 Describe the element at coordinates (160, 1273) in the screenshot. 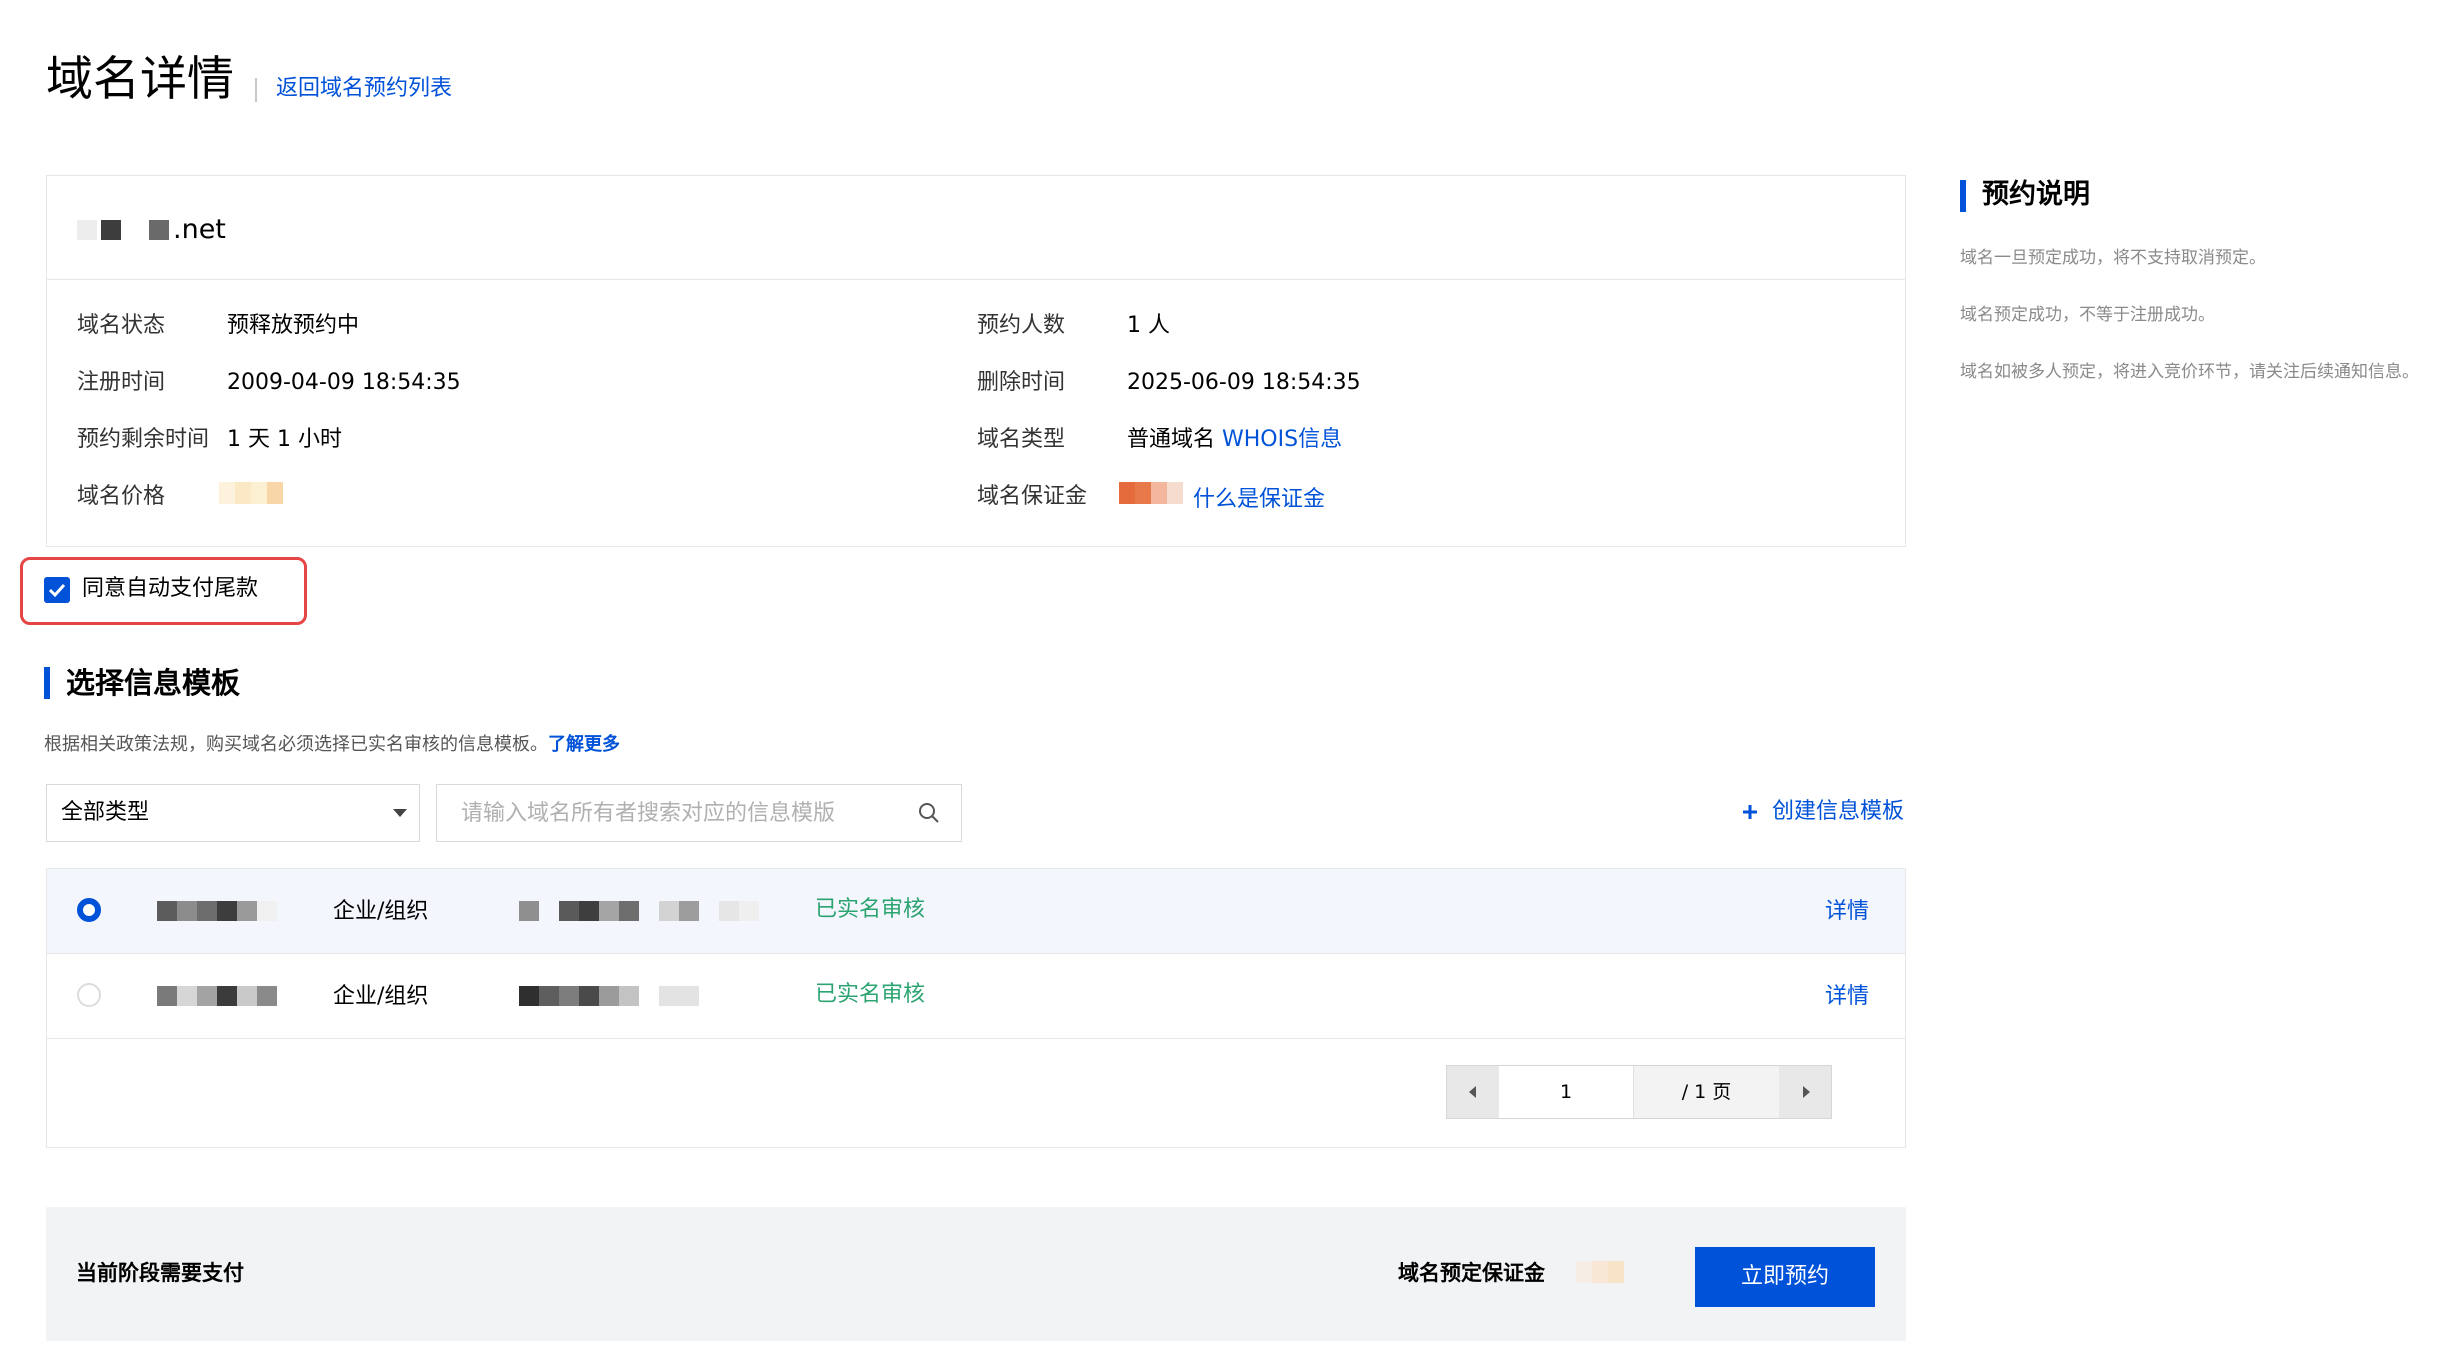

I see `stage-payment-label: 当前阶段需要支付` at that location.